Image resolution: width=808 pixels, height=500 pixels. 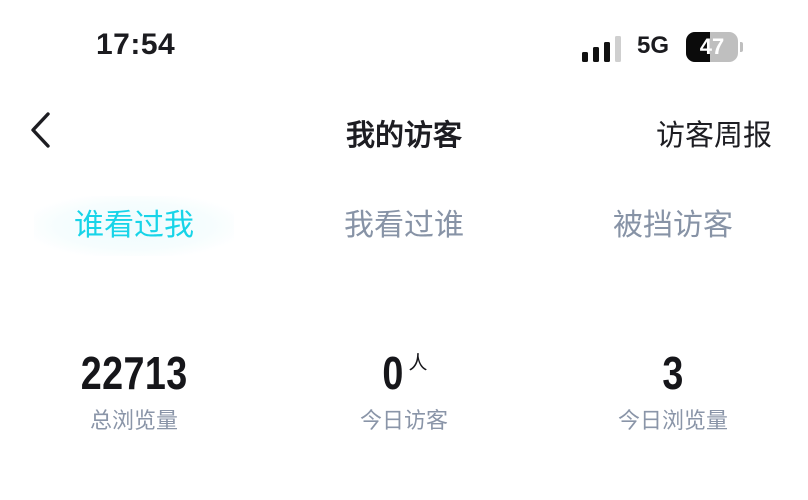 I want to click on status-time: 17:54, so click(x=136, y=44).